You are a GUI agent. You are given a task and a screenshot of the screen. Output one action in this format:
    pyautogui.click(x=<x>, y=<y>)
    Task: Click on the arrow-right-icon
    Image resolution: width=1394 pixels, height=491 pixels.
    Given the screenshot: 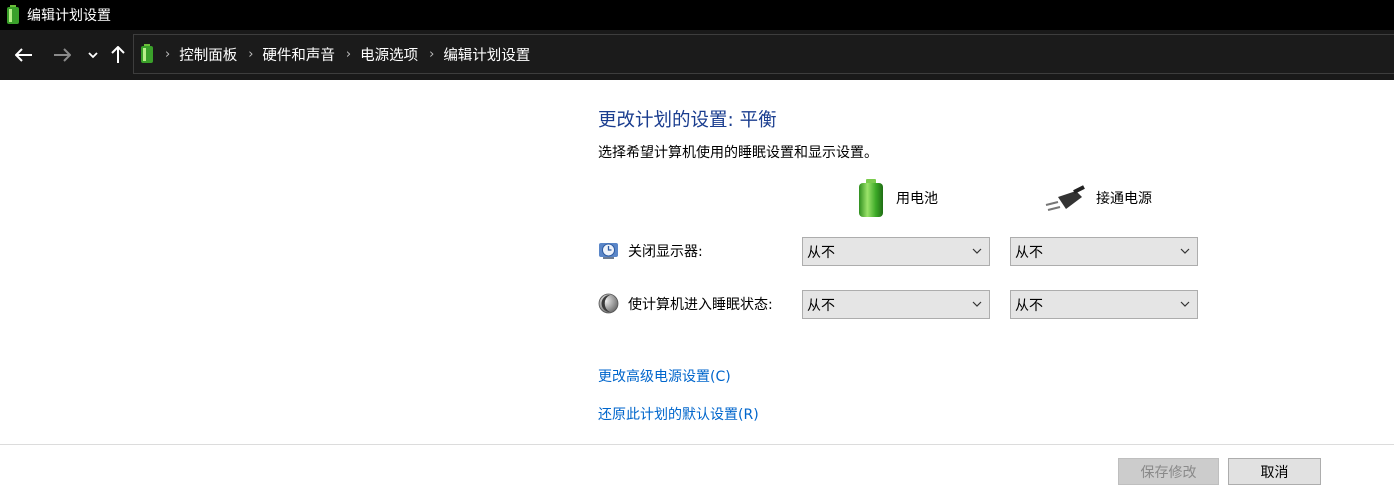 What is the action you would take?
    pyautogui.click(x=62, y=55)
    